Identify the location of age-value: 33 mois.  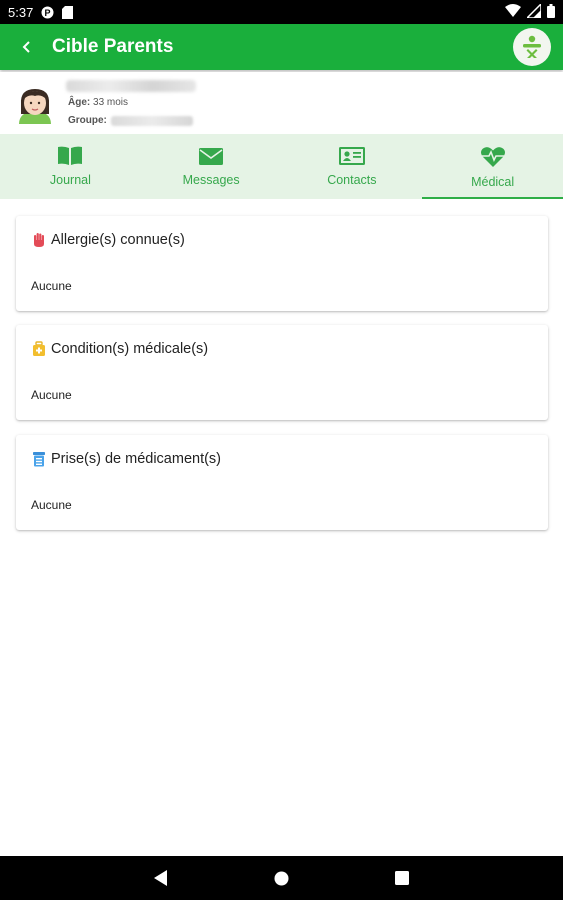
(111, 102).